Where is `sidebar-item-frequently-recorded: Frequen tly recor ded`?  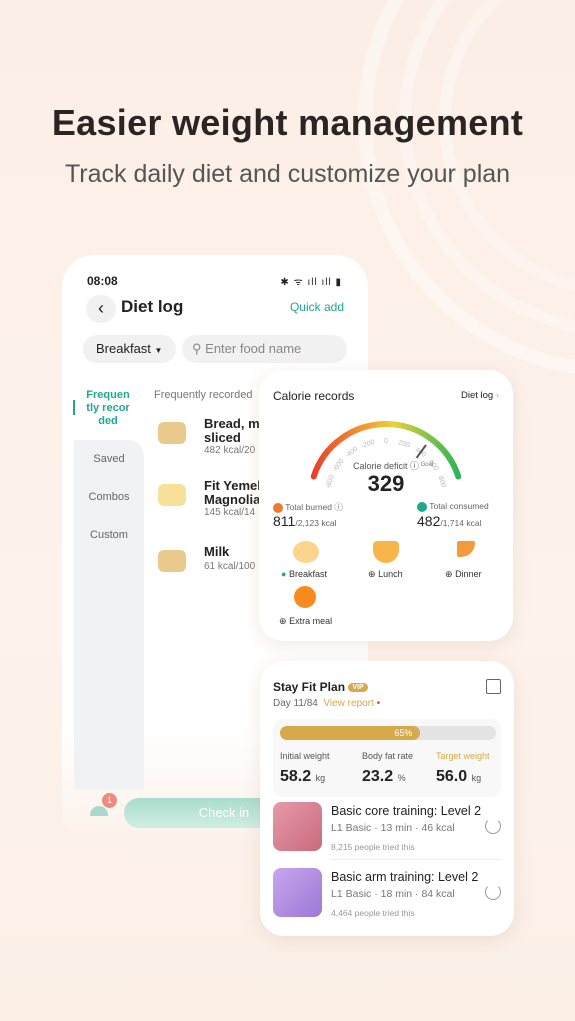
sidebar-item-frequently-recorded: Frequen tly recor ded is located at coordinates (108, 408).